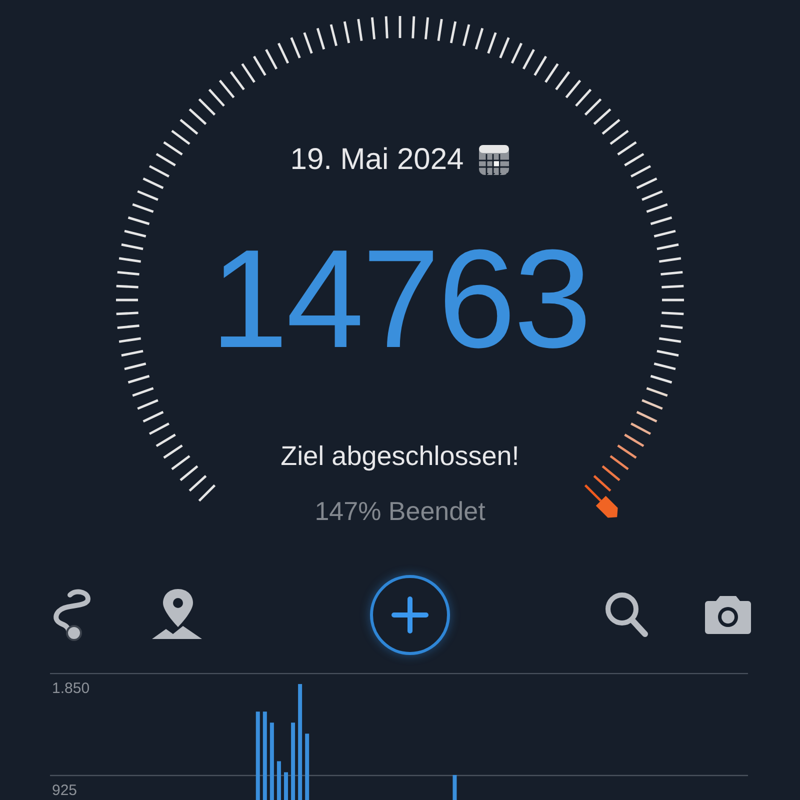 Image resolution: width=800 pixels, height=800 pixels. What do you see at coordinates (71, 688) in the screenshot?
I see `axis-label: 1.850` at bounding box center [71, 688].